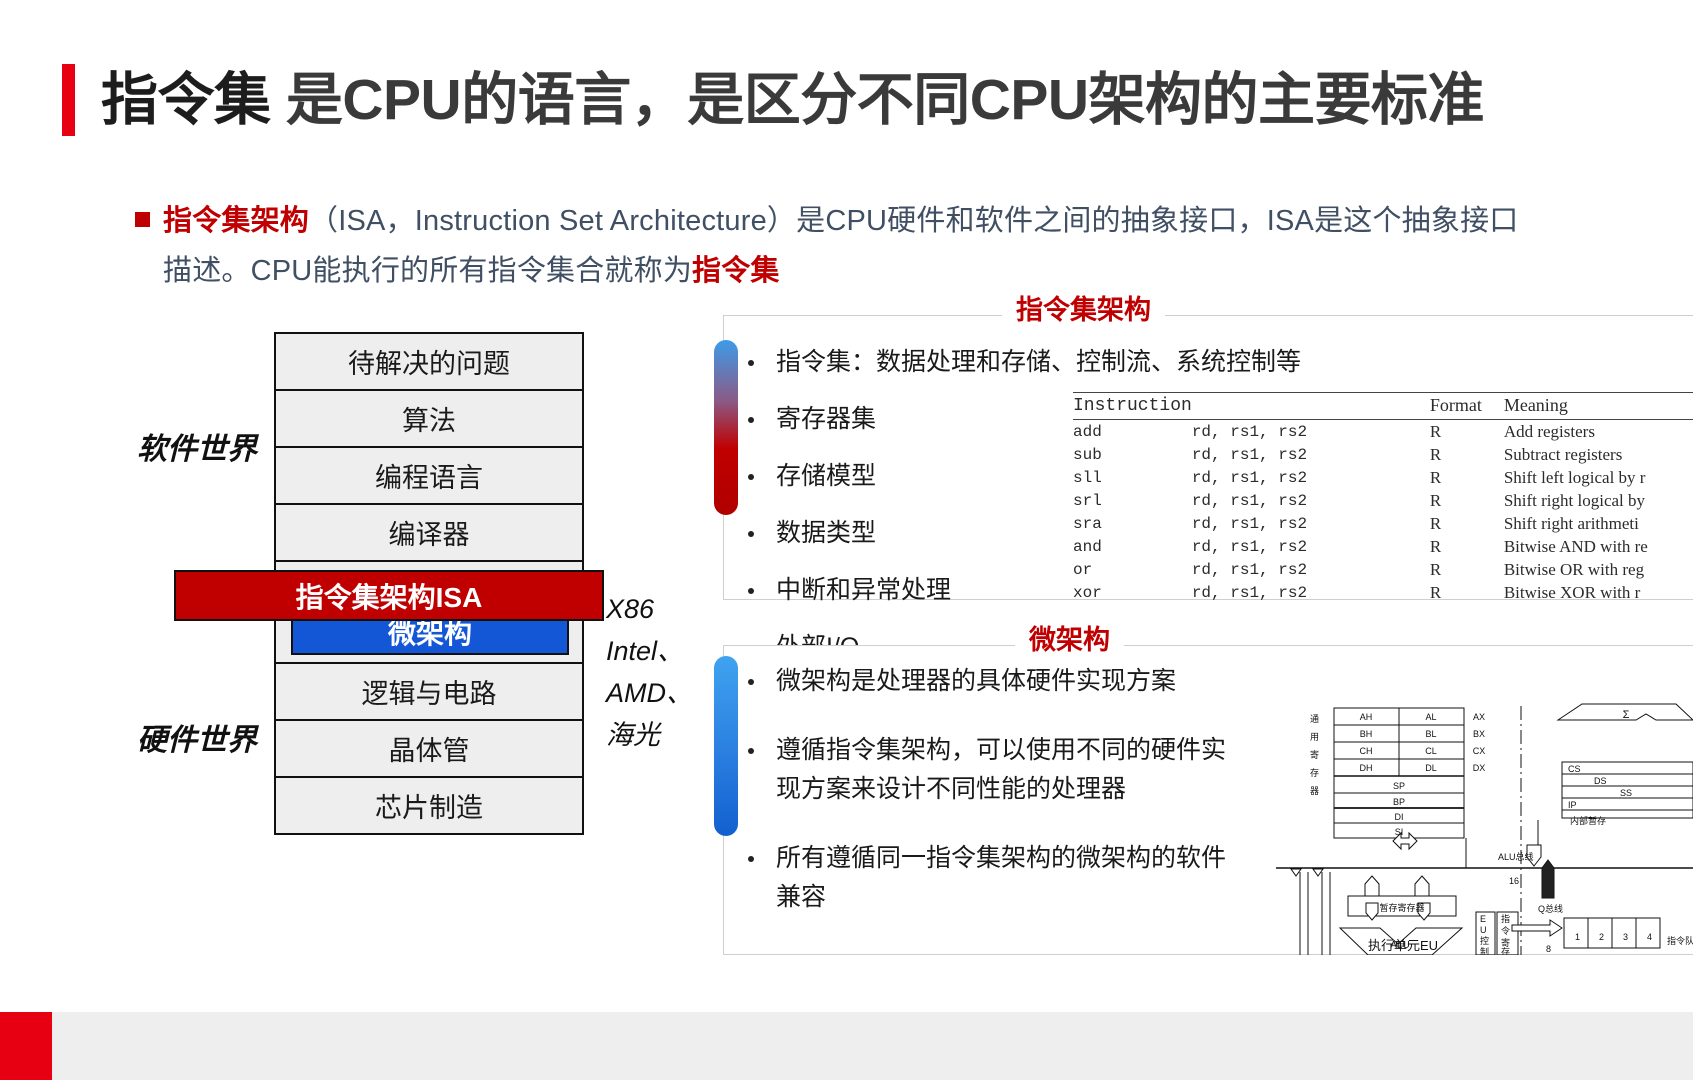  What do you see at coordinates (1087, 592) in the screenshot?
I see `cell-mnemonic: xor` at bounding box center [1087, 592].